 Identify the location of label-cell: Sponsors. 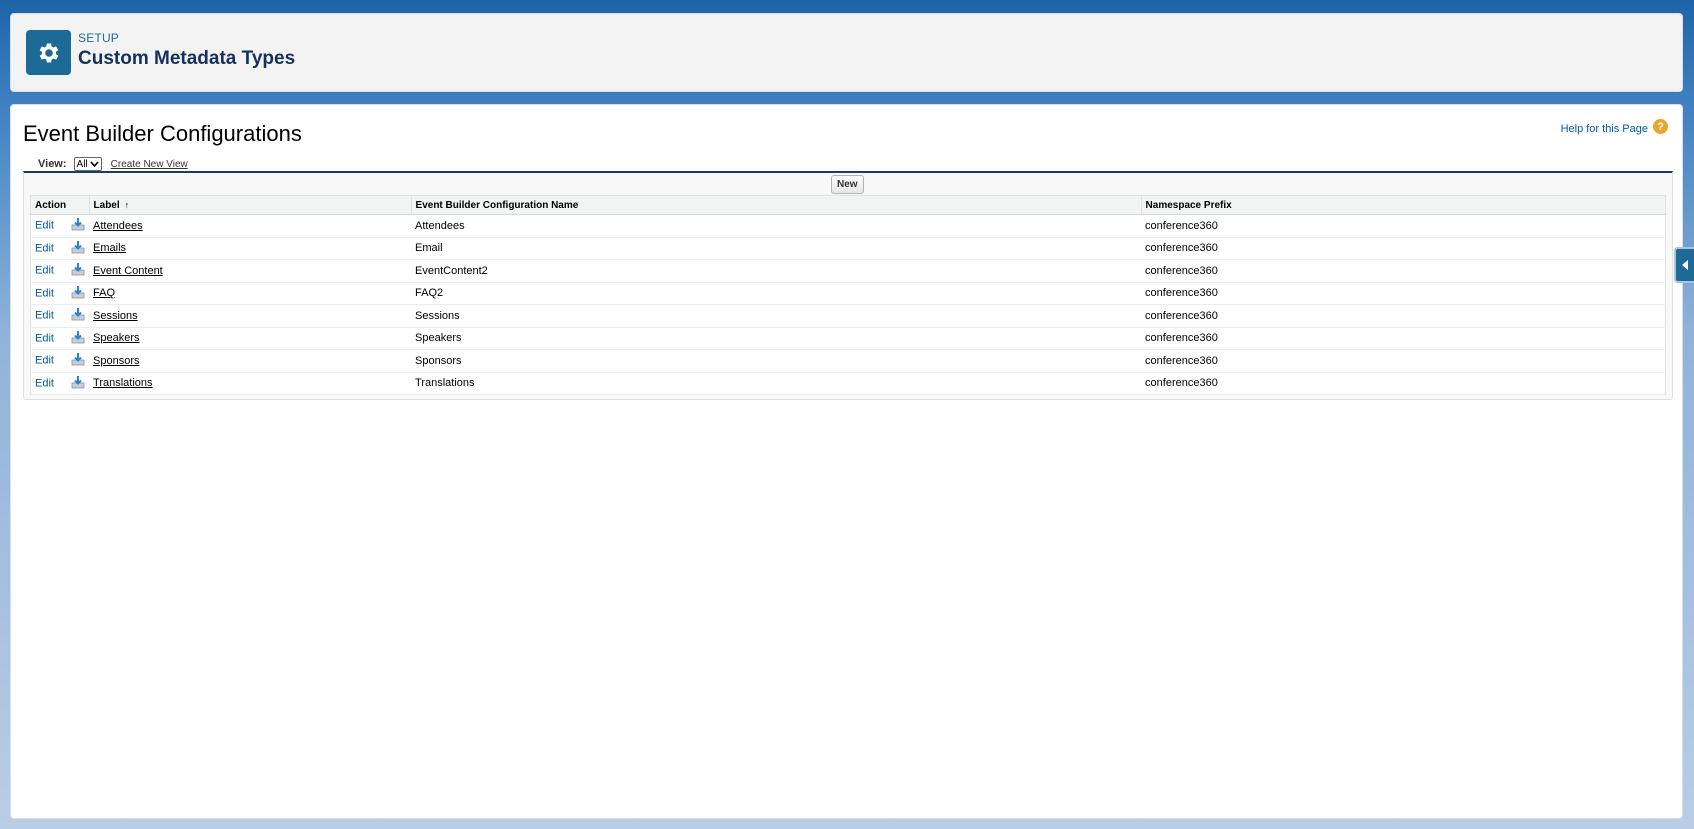
(250, 361).